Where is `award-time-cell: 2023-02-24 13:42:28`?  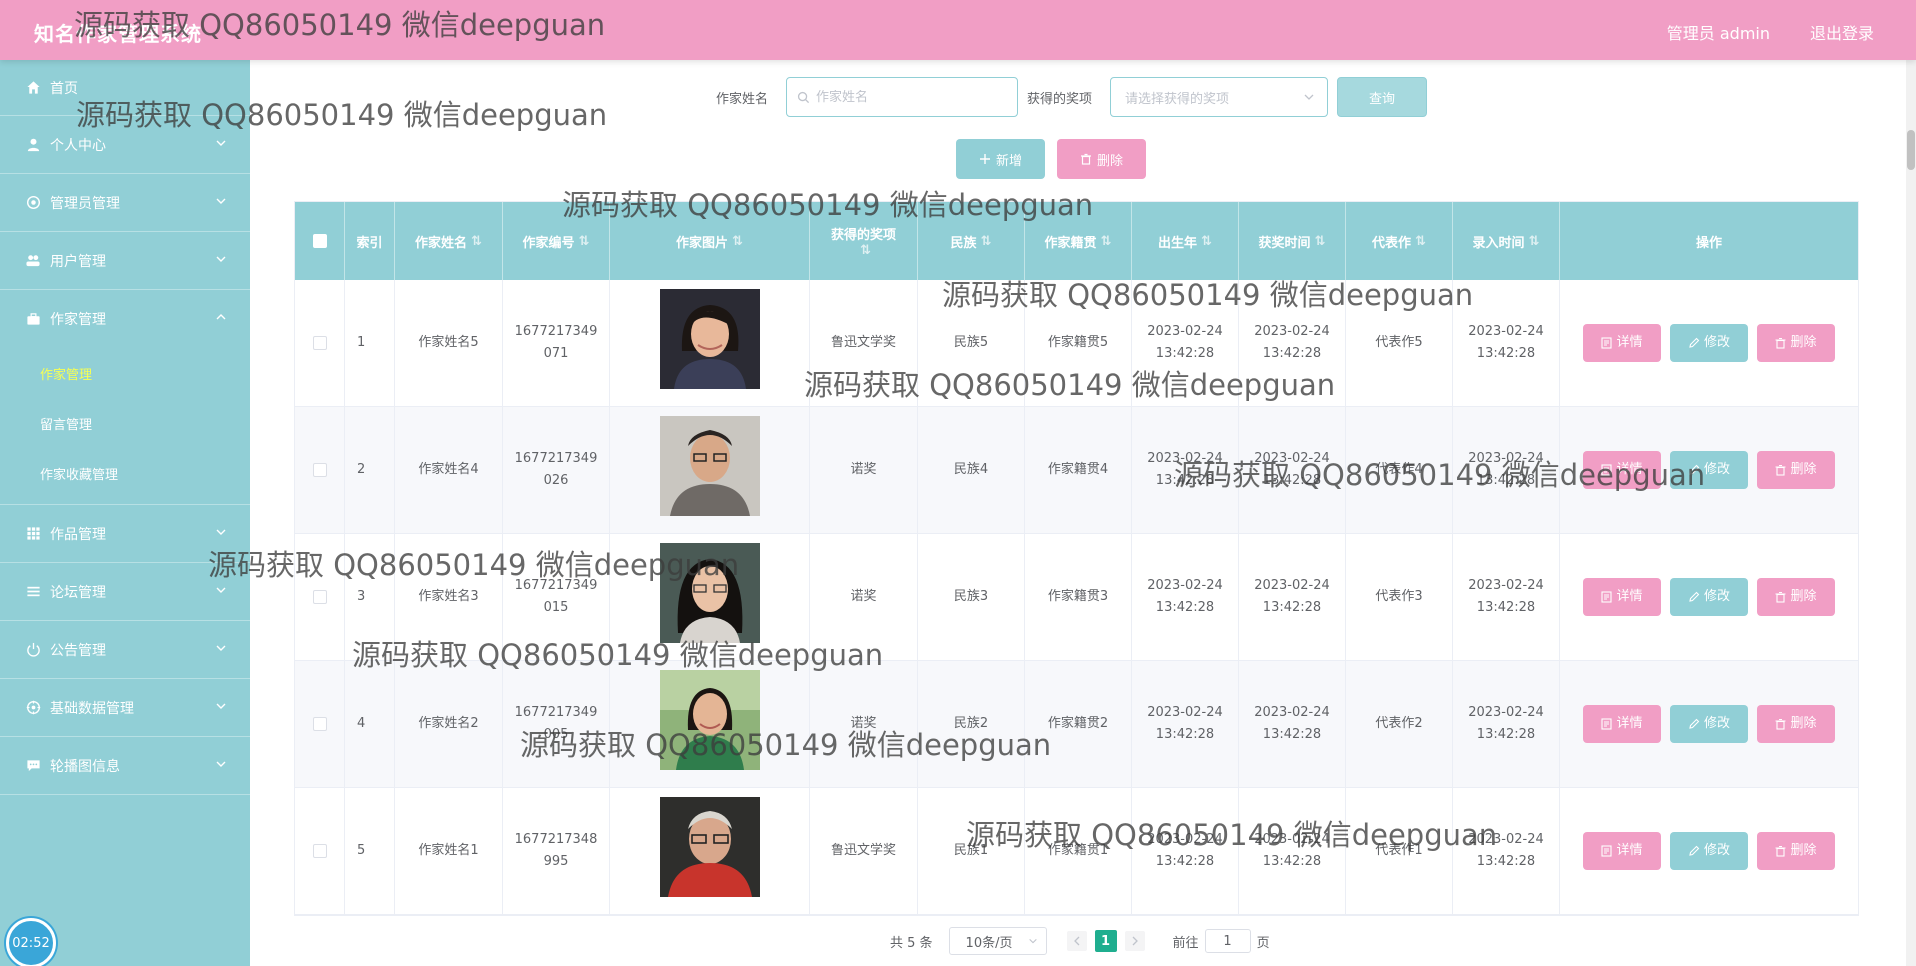 award-time-cell: 2023-02-24 13:42:28 is located at coordinates (1292, 851).